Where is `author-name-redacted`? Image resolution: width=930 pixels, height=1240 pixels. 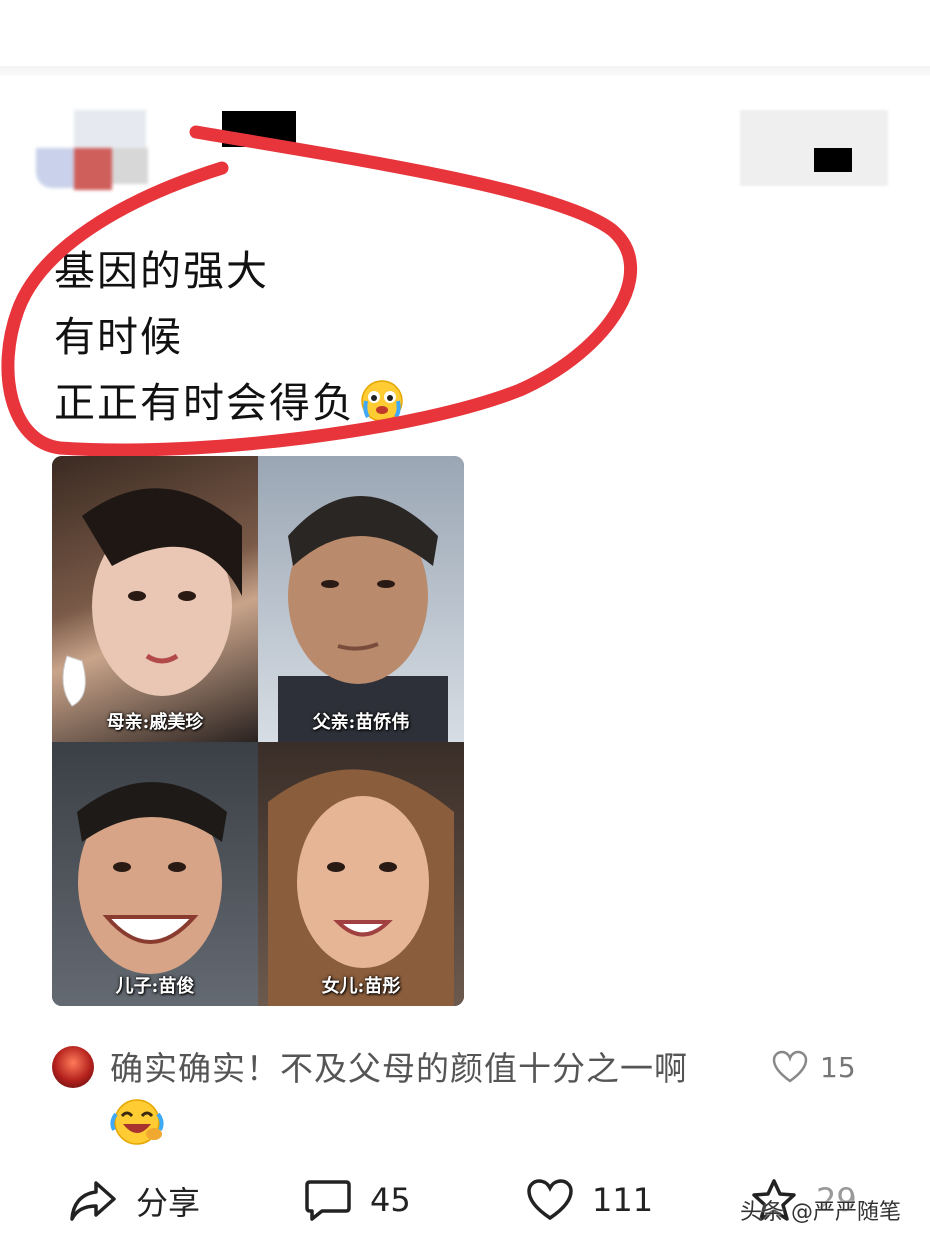 author-name-redacted is located at coordinates (259, 129).